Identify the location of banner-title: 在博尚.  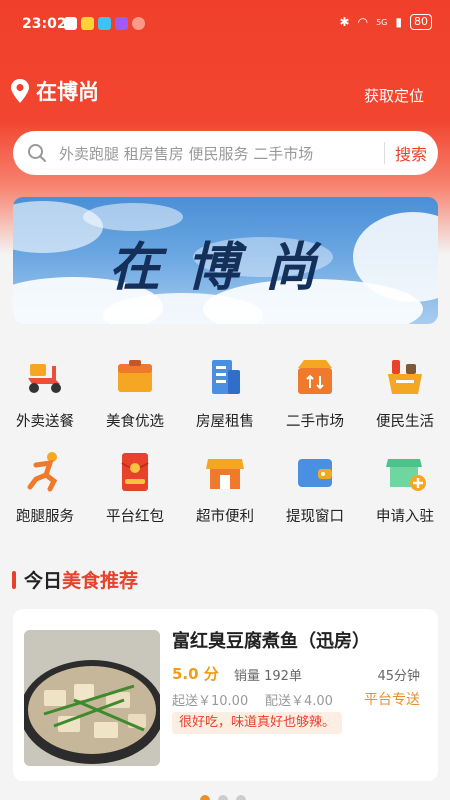
(225, 267).